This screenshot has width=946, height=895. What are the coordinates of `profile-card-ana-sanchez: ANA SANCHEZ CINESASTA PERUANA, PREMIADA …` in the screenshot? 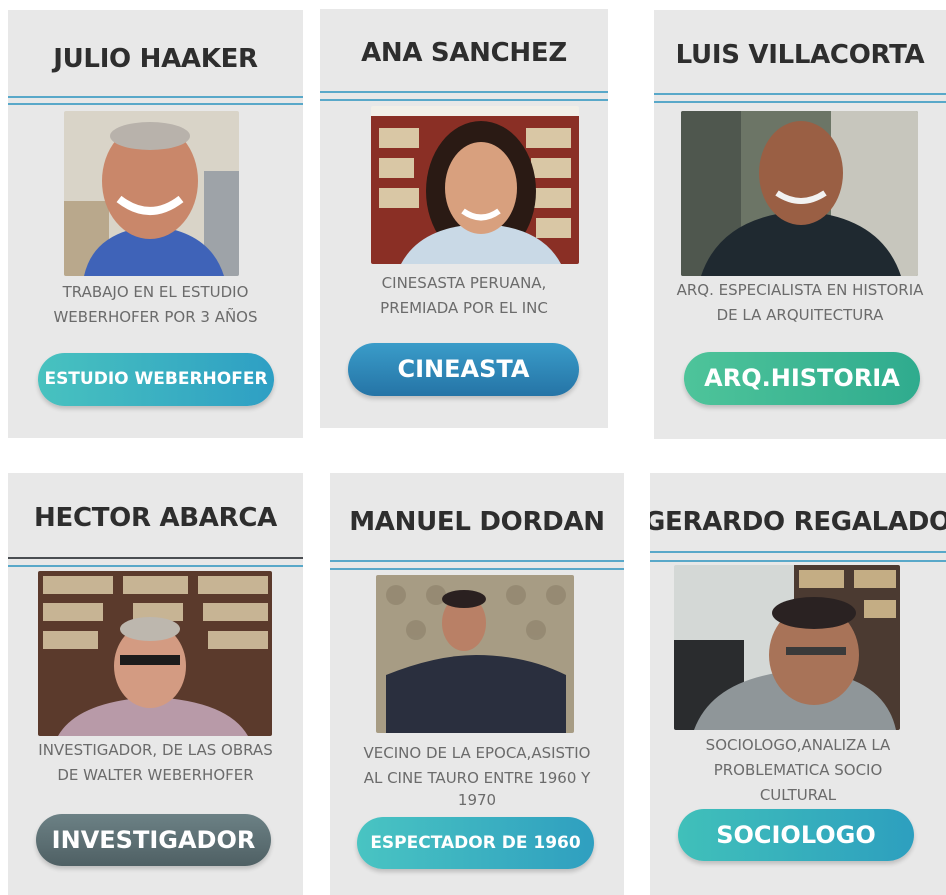 It's located at (464, 218).